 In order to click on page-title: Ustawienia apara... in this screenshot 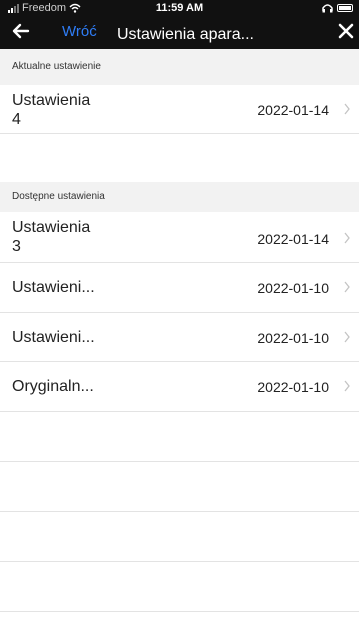, I will do `click(185, 34)`.